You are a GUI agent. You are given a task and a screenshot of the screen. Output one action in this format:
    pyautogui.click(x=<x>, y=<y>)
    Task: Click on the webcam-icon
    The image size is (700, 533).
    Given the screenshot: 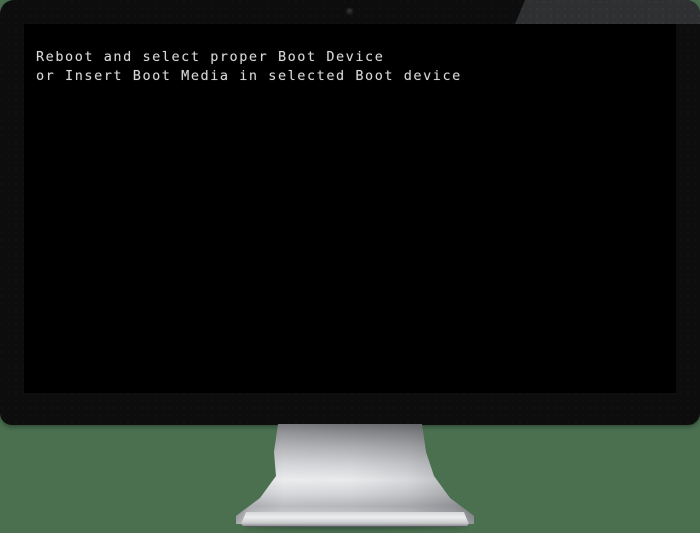 What is the action you would take?
    pyautogui.click(x=349, y=11)
    